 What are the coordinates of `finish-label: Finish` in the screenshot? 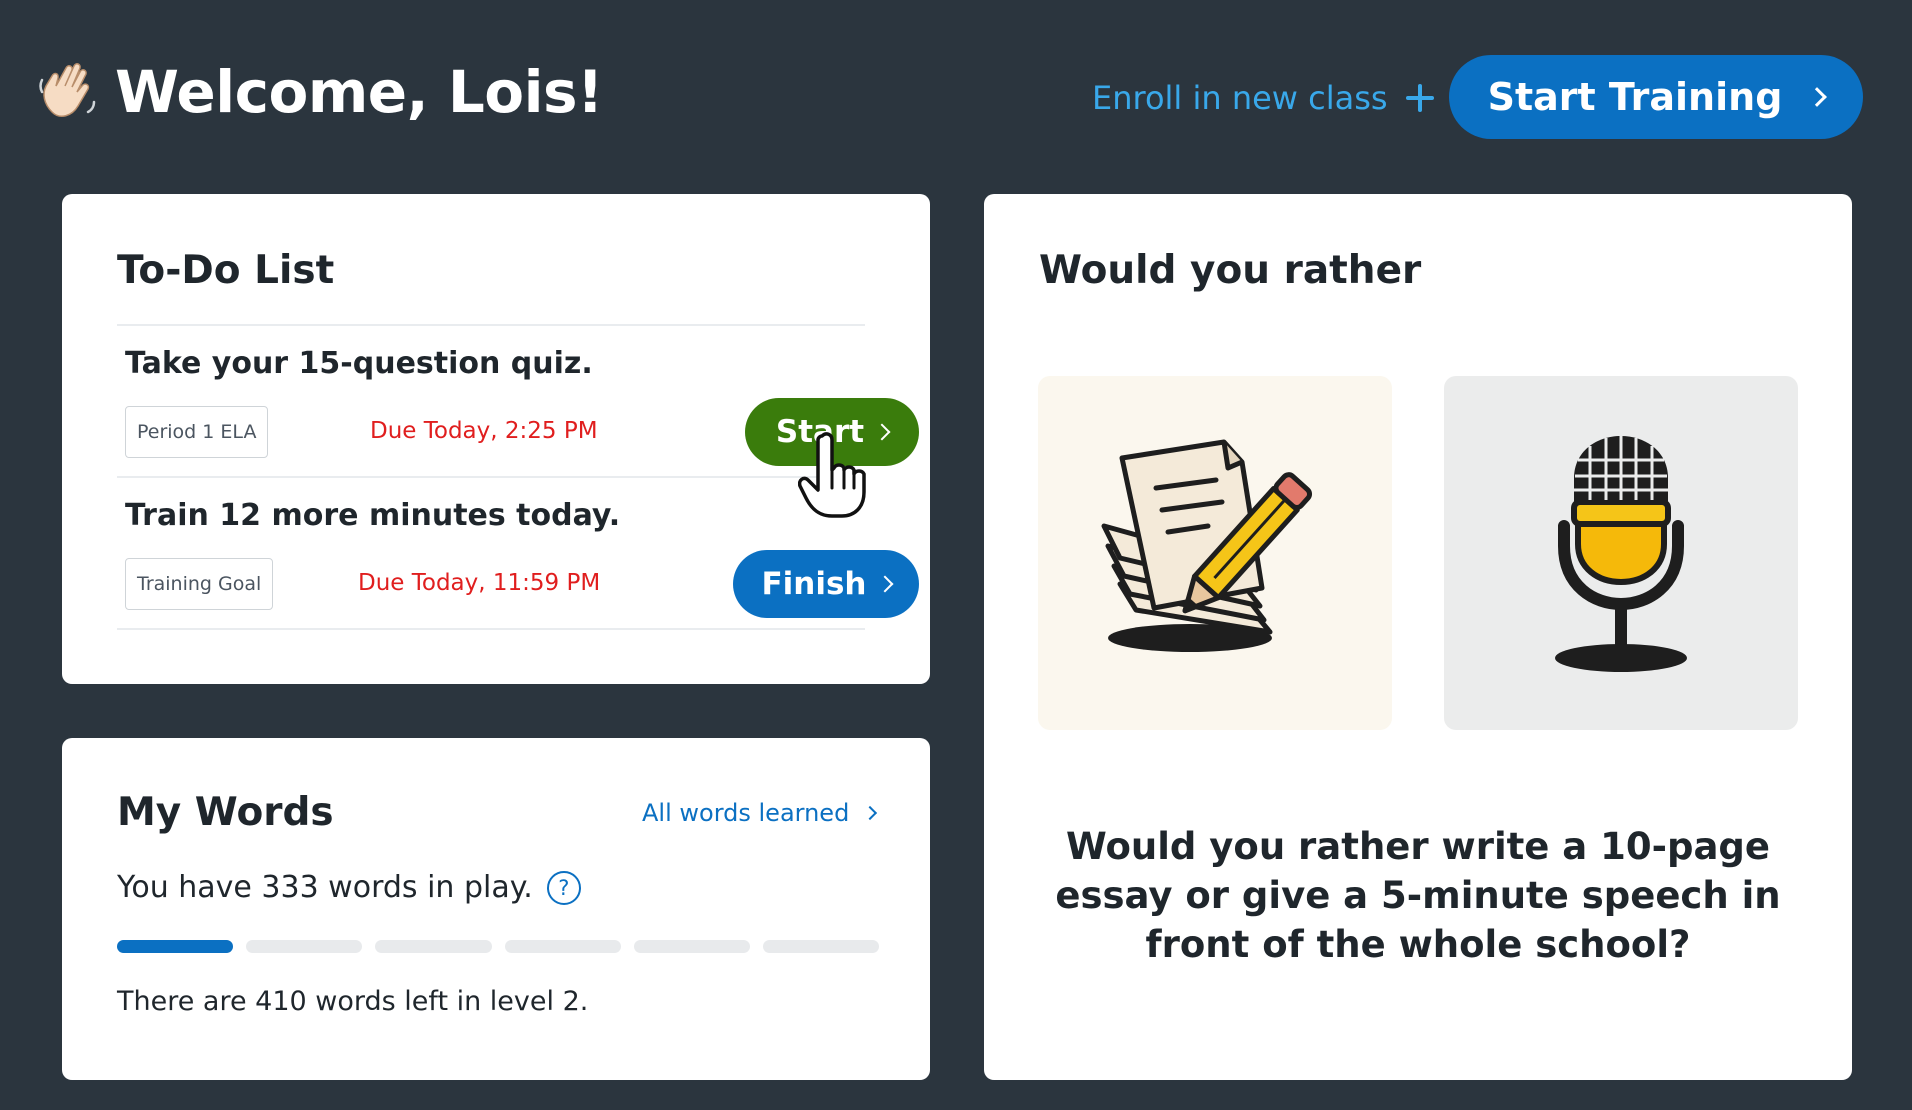 It's located at (814, 584).